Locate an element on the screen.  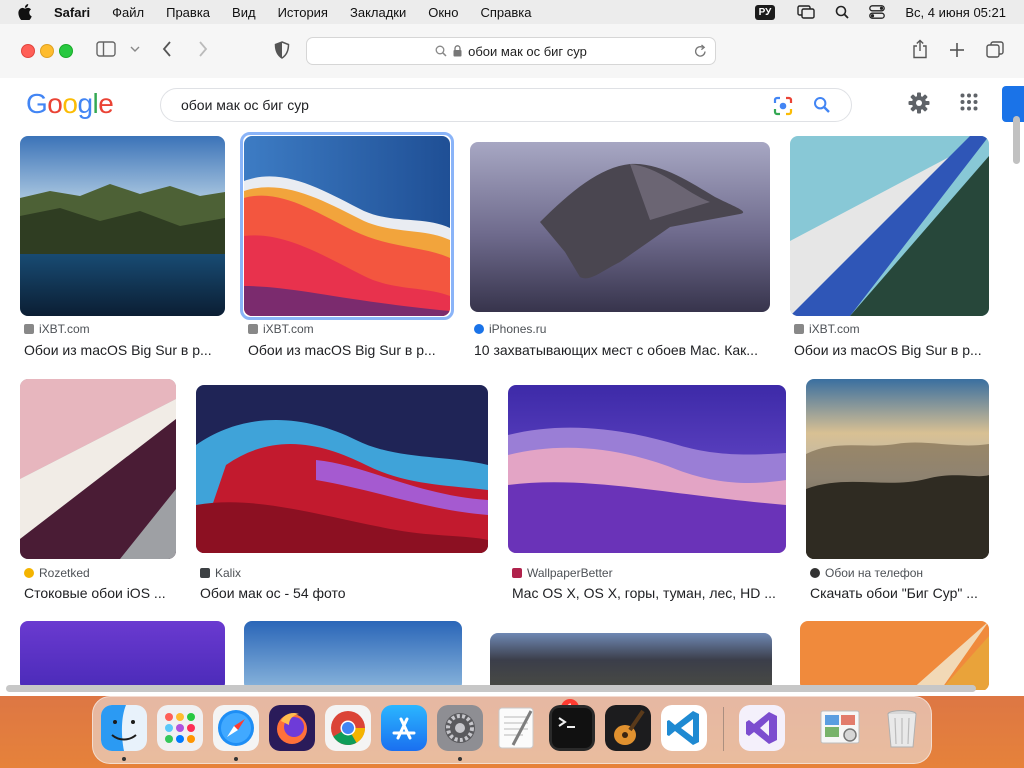
search-box is located at coordinates (506, 105).